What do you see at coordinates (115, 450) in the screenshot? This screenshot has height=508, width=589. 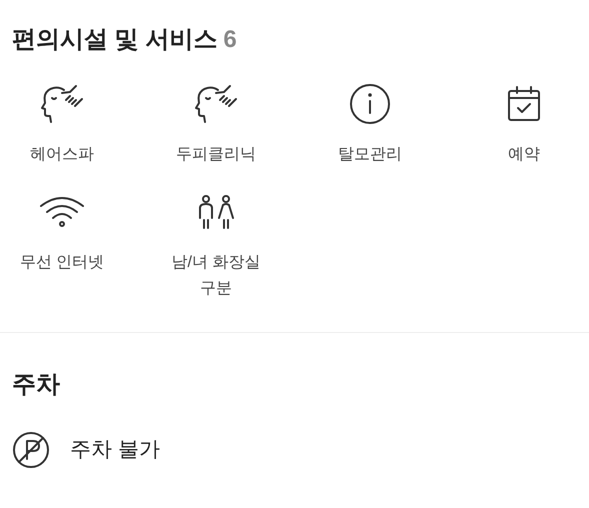 I see `parking-label: 주차 불가` at bounding box center [115, 450].